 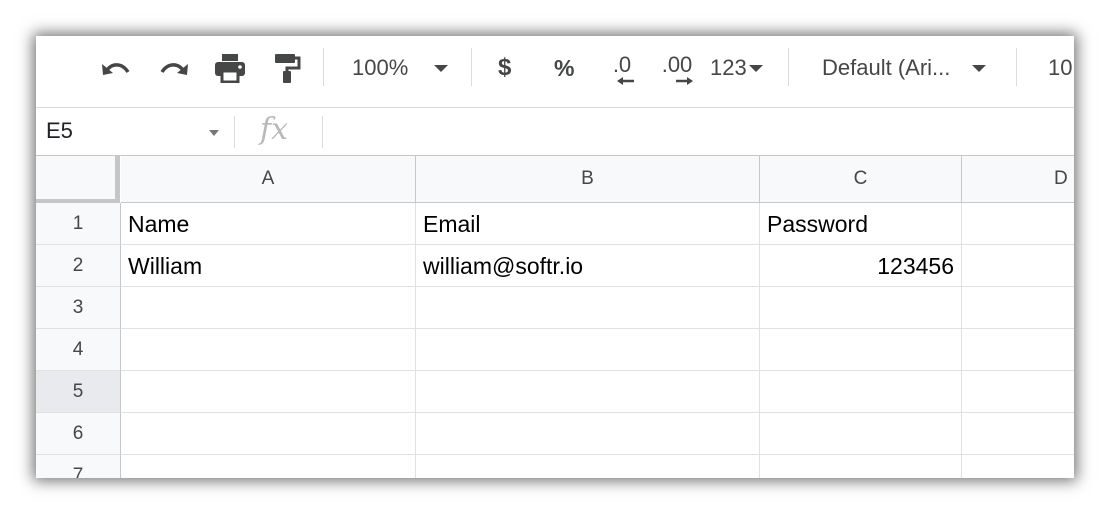 I want to click on currency-format-button: $, so click(x=504, y=68).